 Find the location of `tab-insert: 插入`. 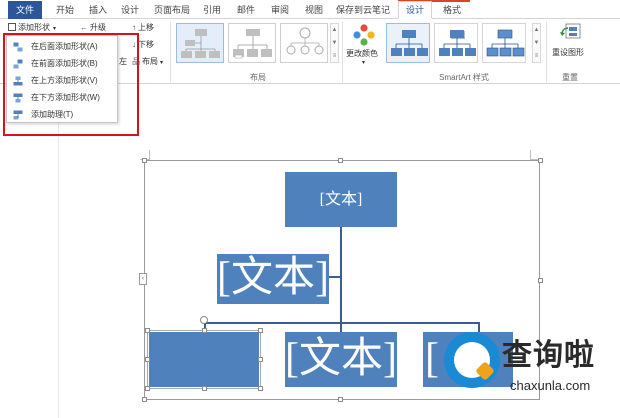

tab-insert: 插入 is located at coordinates (98, 10).